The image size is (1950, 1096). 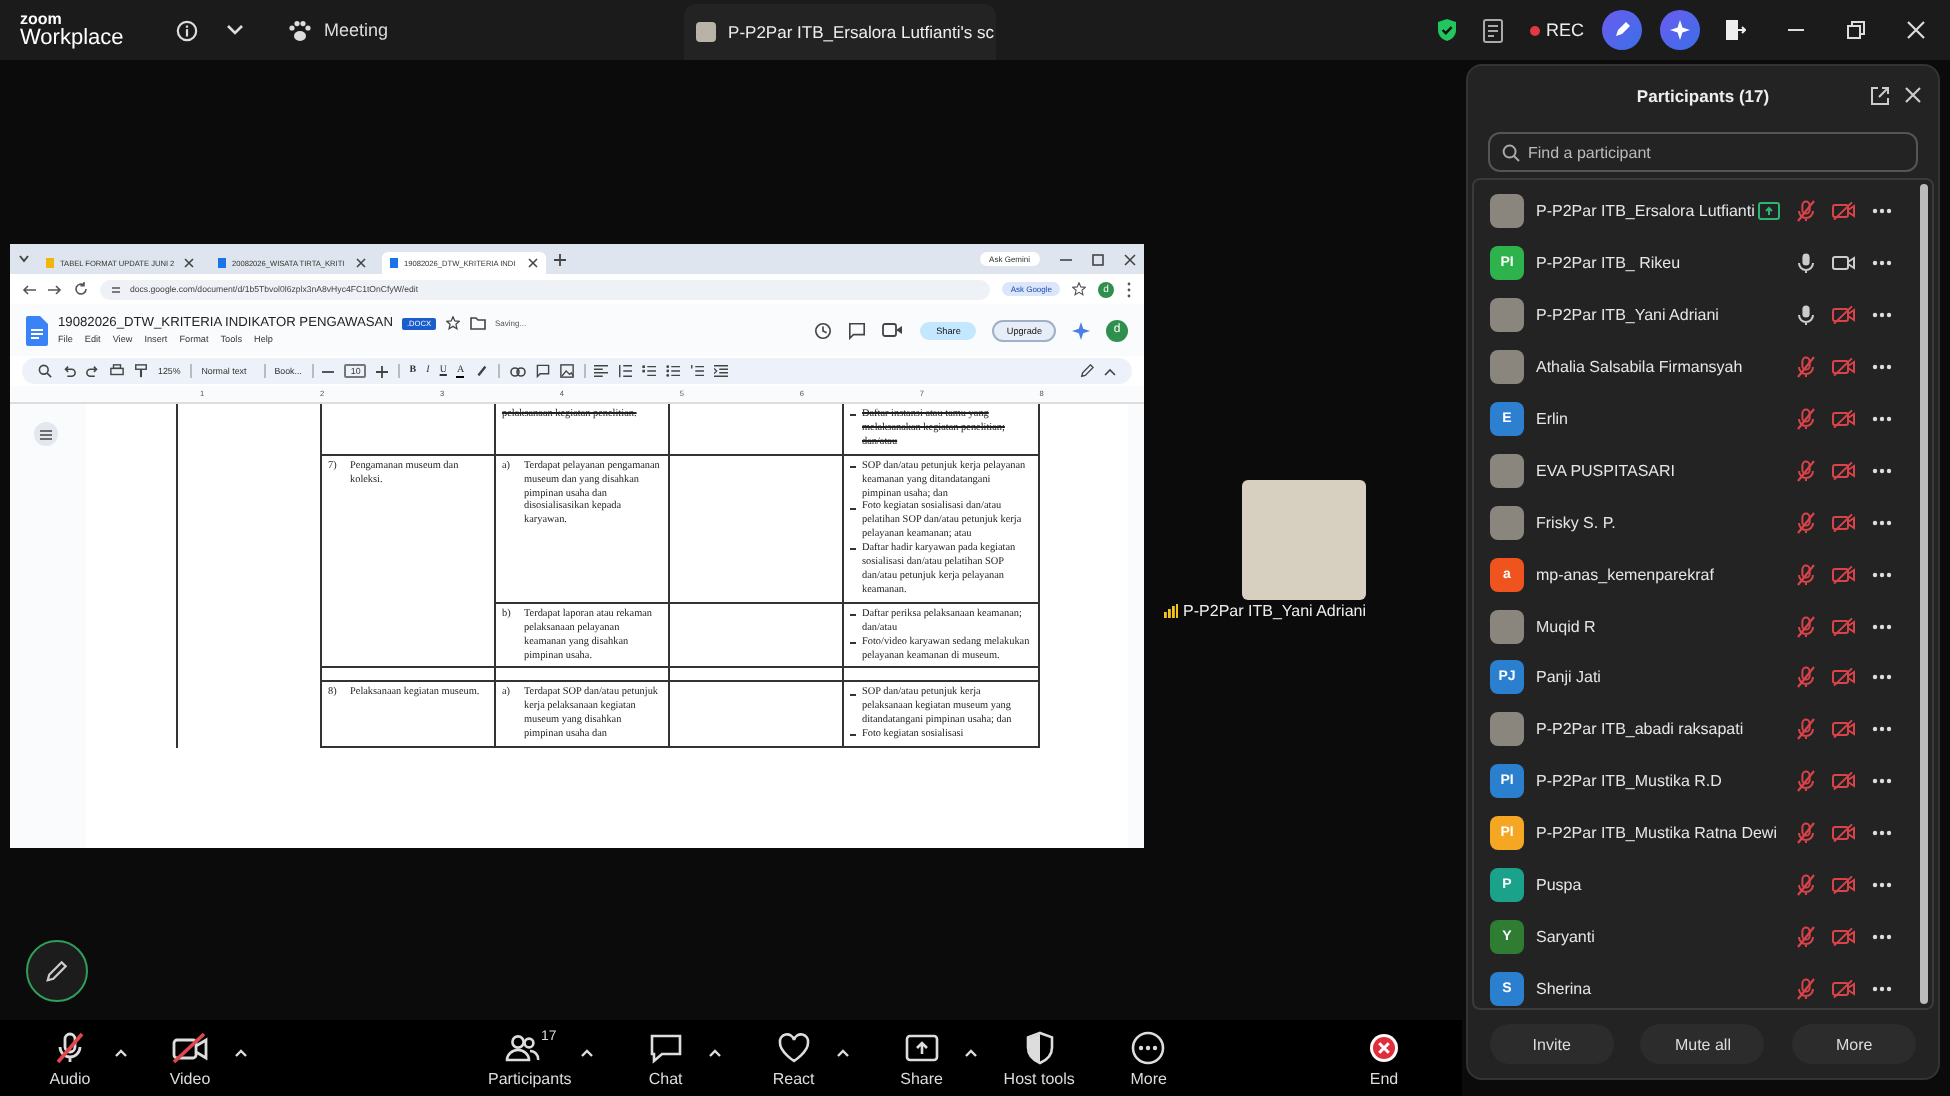 I want to click on participant-row: Athalia Salsabila Firmansyah, so click(x=1697, y=367).